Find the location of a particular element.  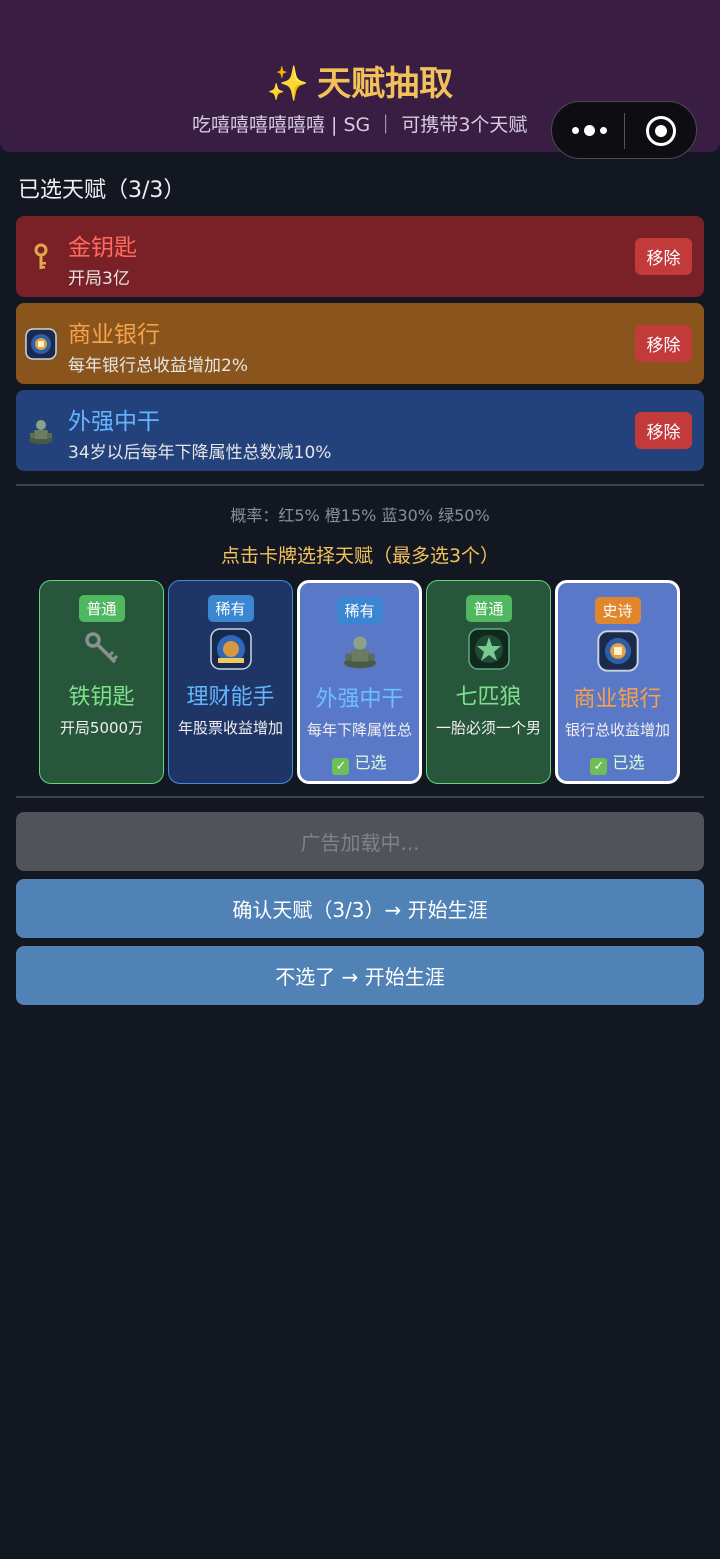

talent-desc: 每年银行总收益增加2% is located at coordinates (158, 366).